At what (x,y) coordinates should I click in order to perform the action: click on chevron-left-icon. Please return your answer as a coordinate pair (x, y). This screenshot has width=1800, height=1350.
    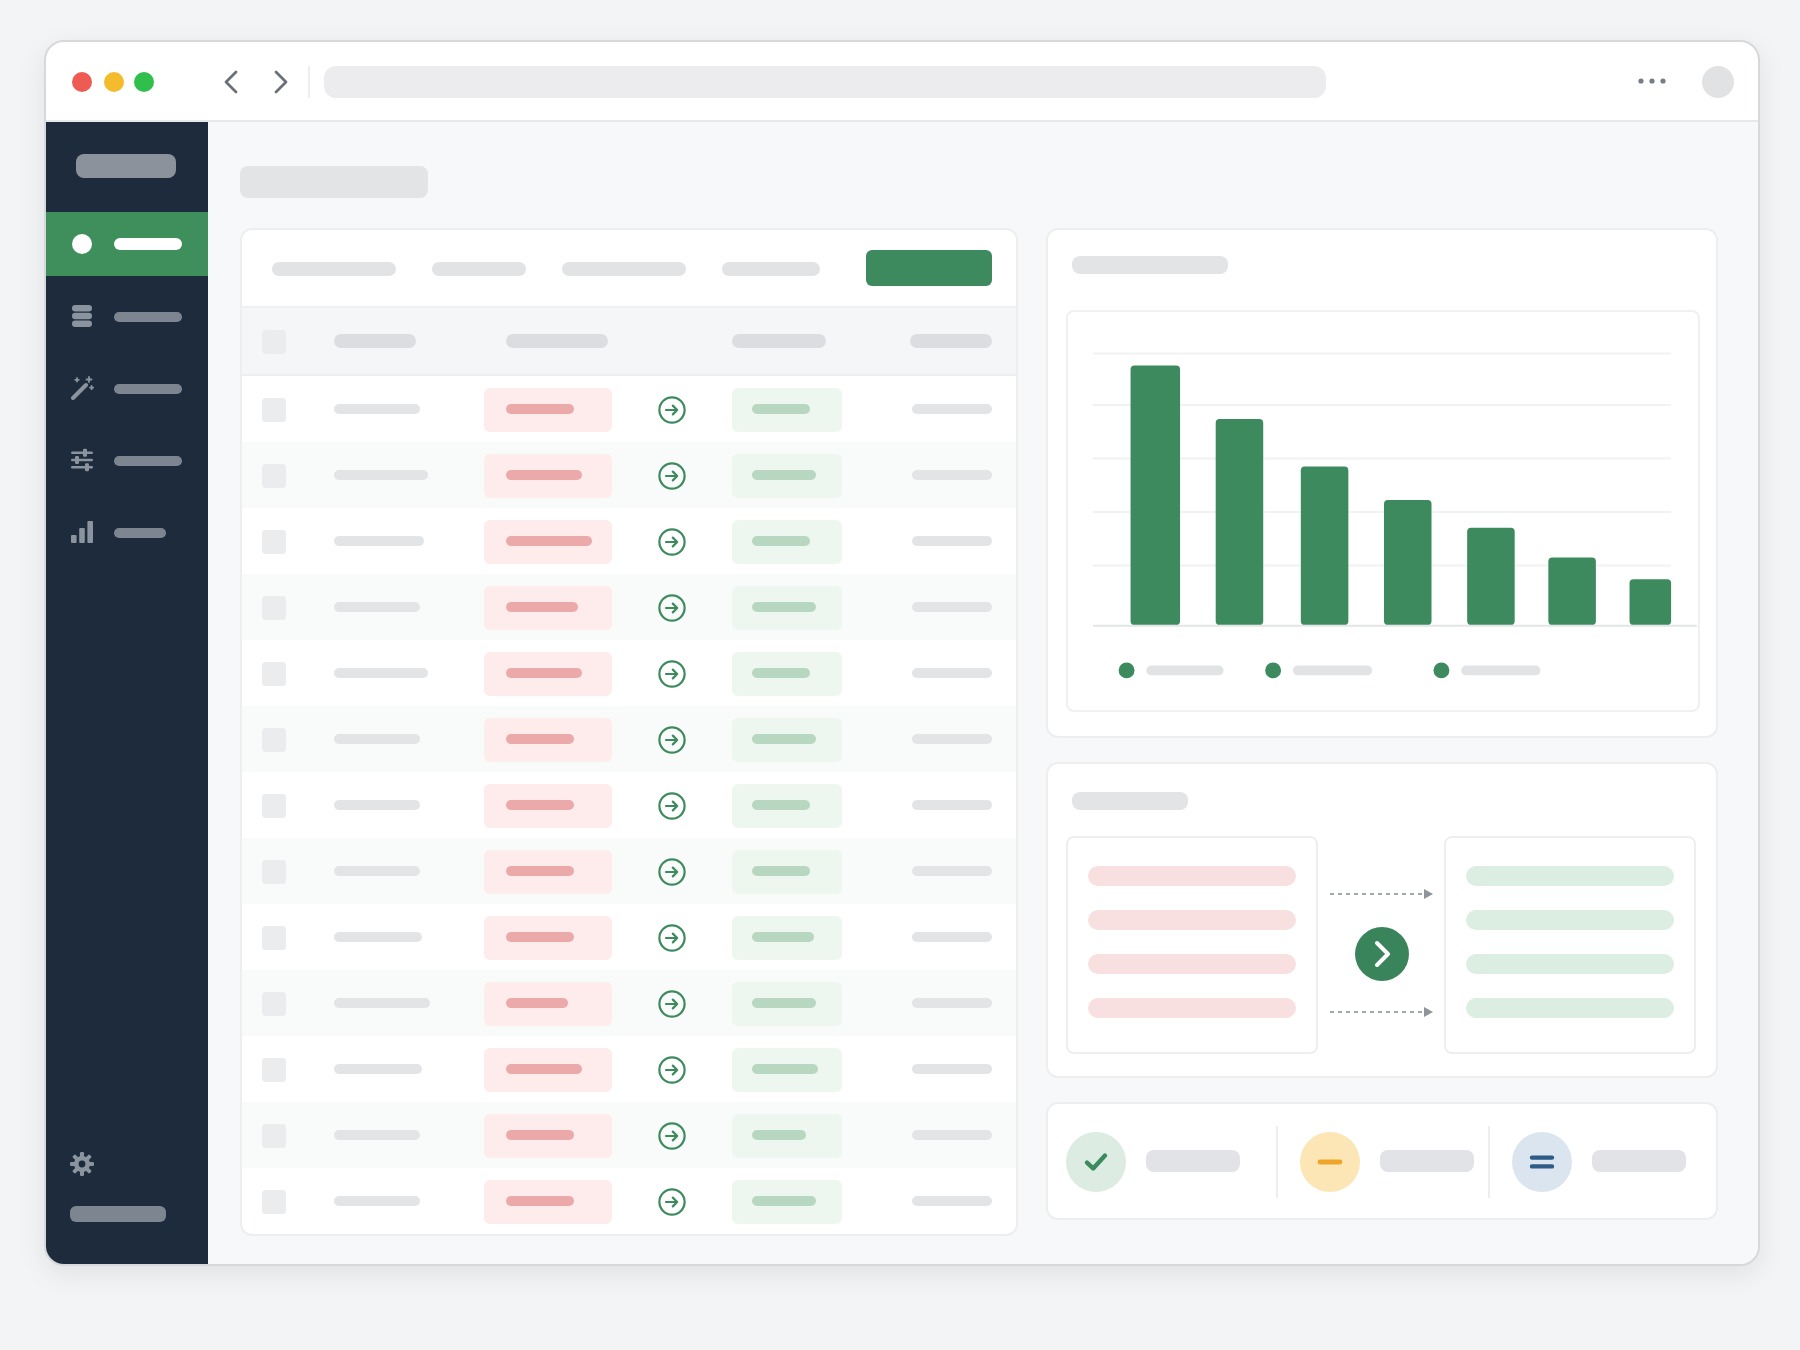
    Looking at the image, I should click on (231, 81).